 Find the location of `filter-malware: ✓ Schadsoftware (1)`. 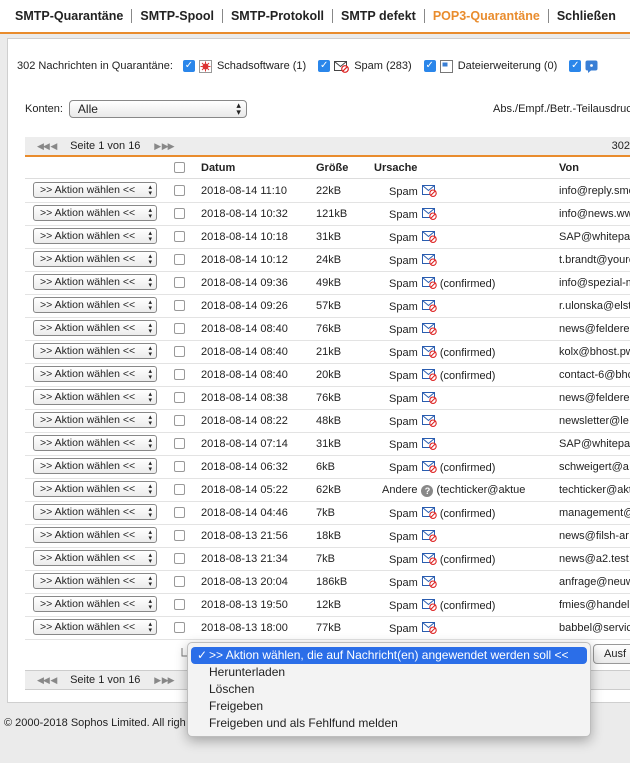

filter-malware: ✓ Schadsoftware (1) is located at coordinates (244, 66).